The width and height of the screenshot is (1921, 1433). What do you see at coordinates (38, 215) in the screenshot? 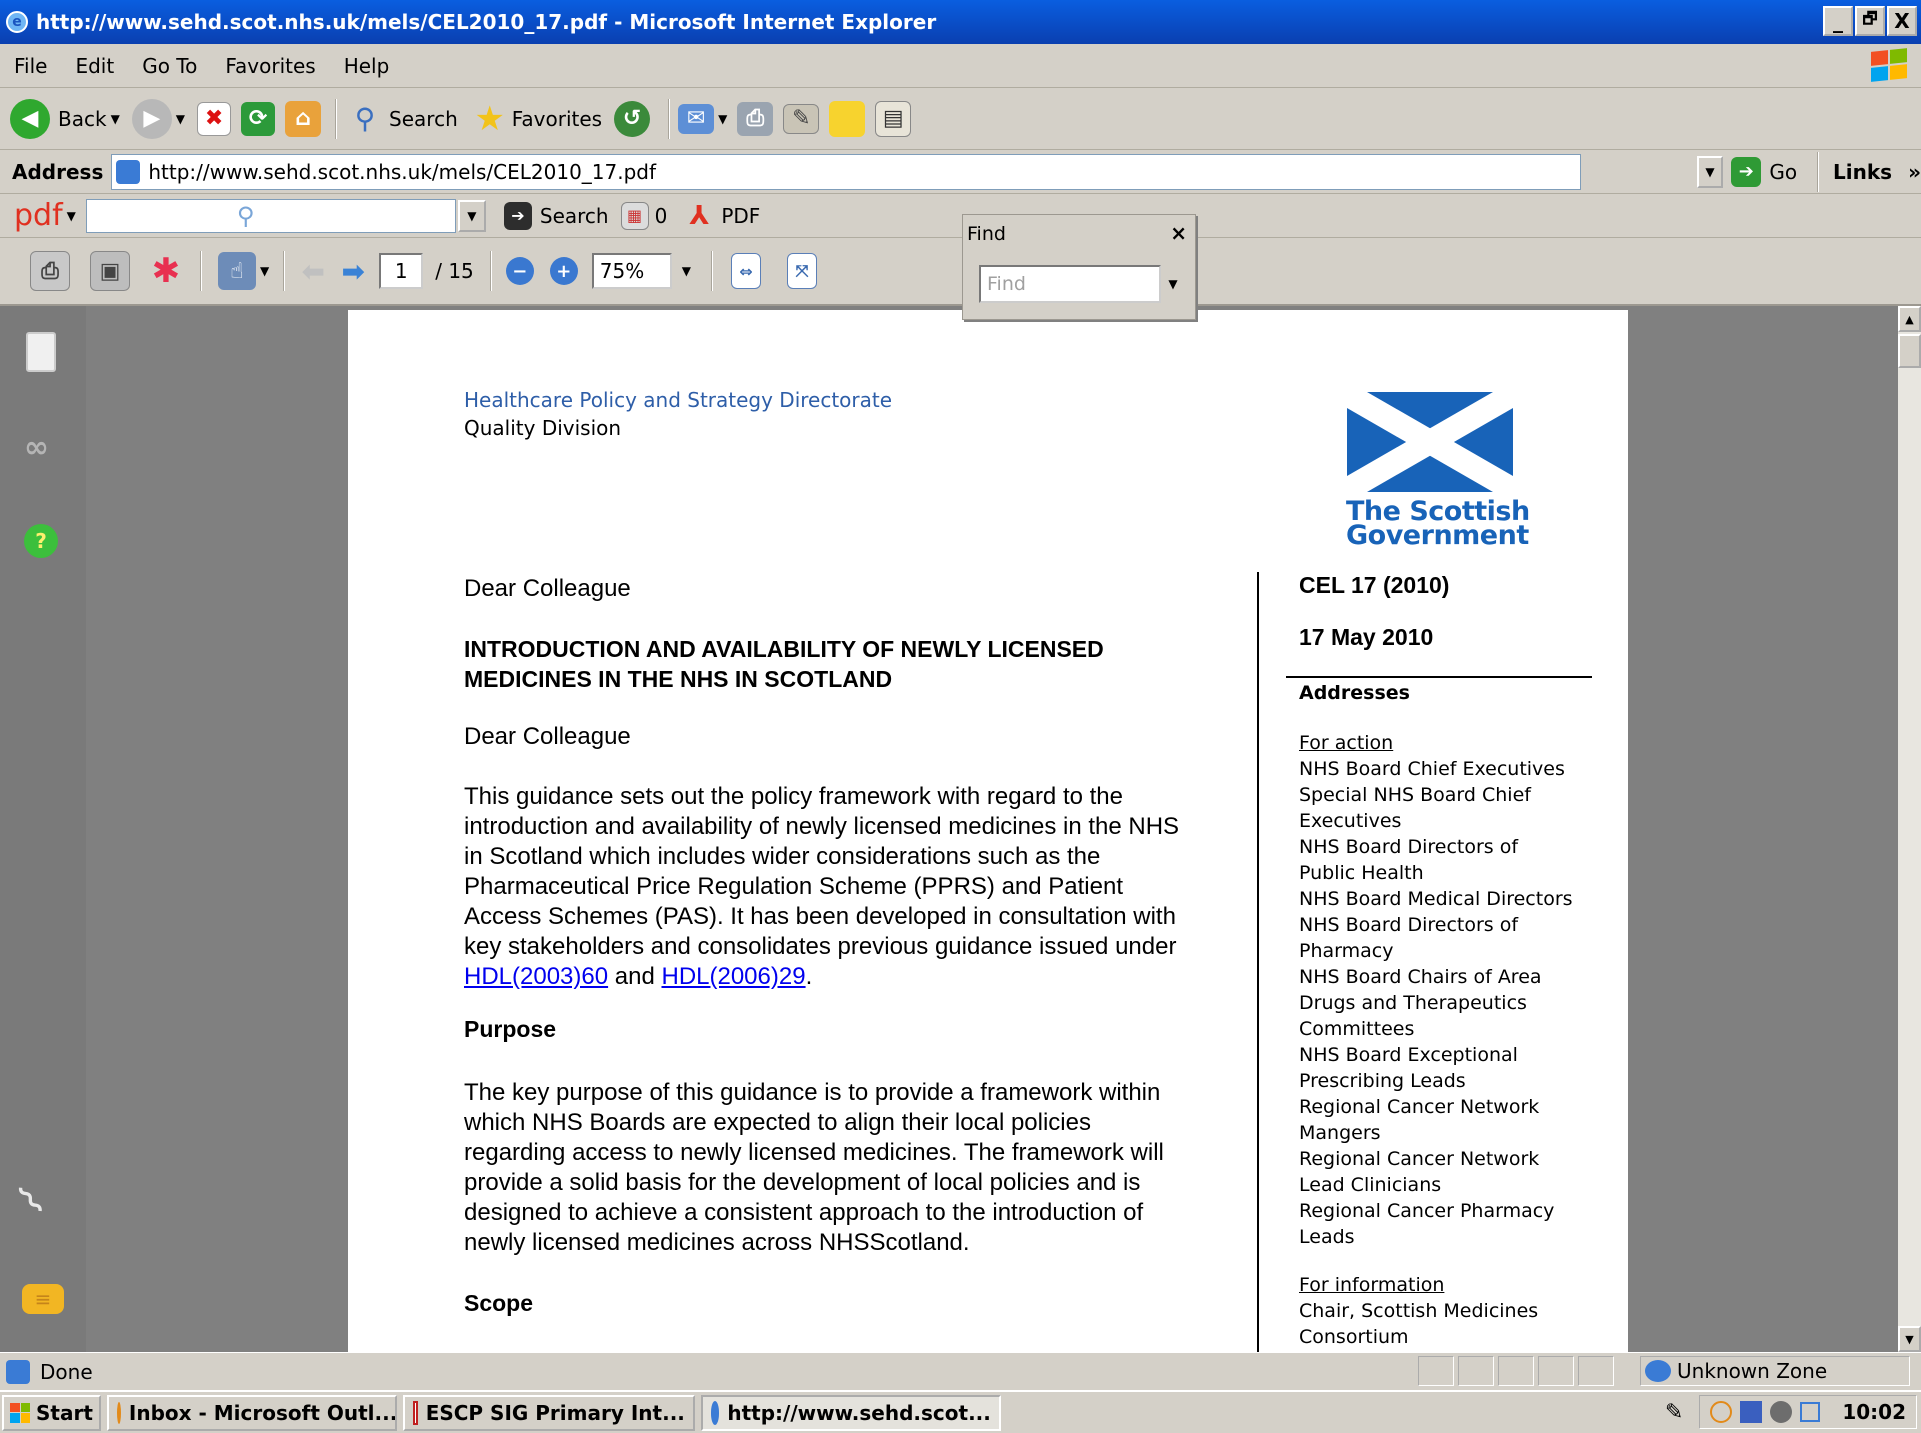
I see `pdf-logo: pdf` at bounding box center [38, 215].